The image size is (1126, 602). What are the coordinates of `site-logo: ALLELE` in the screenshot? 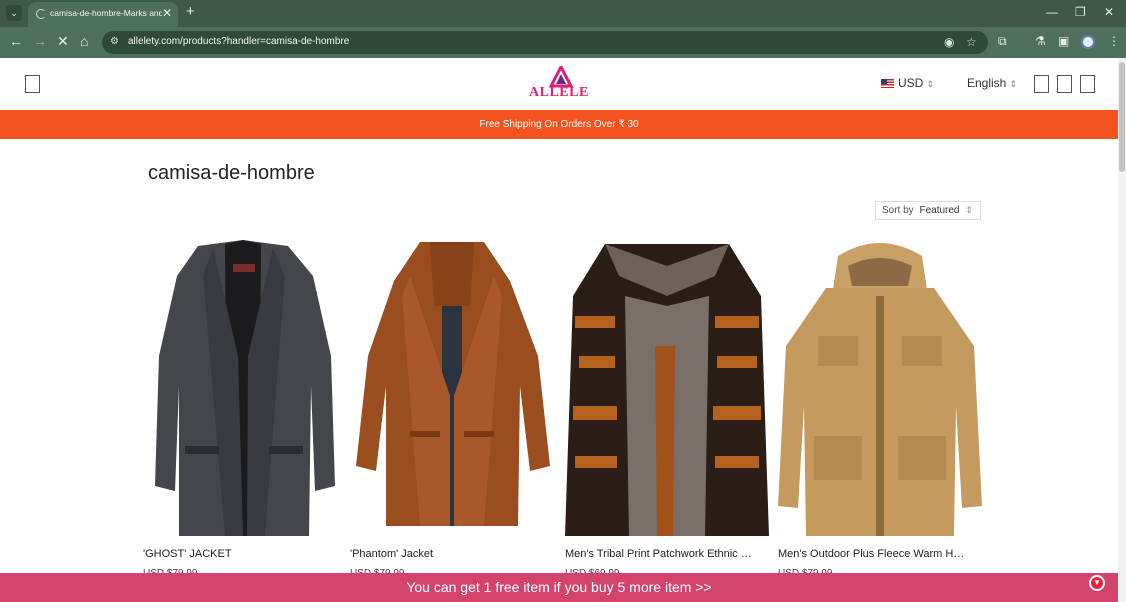 It's located at (561, 82).